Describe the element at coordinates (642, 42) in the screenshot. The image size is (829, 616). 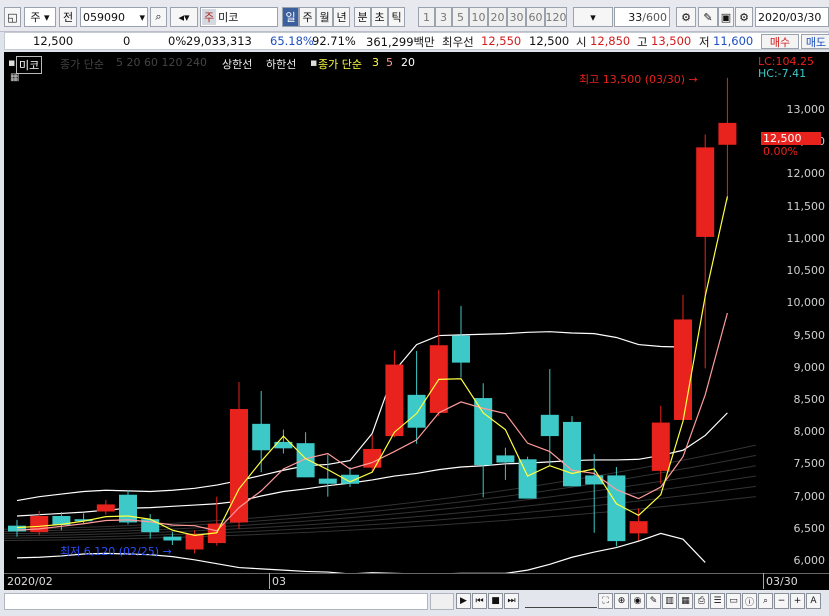
I see `high-label: 고` at that location.